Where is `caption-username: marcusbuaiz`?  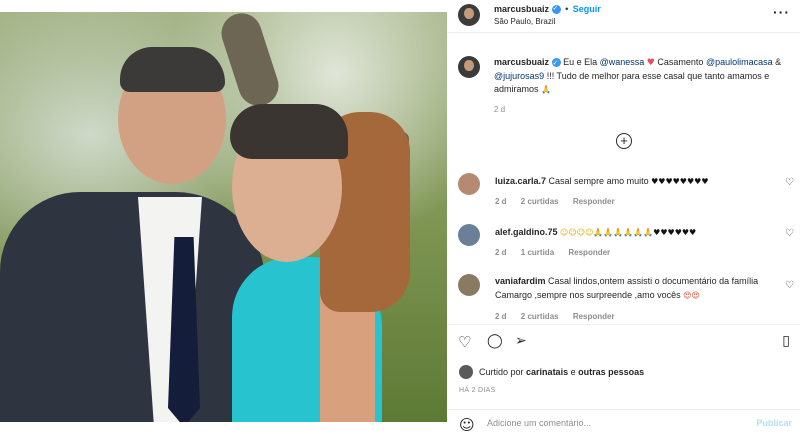 caption-username: marcusbuaiz is located at coordinates (521, 62).